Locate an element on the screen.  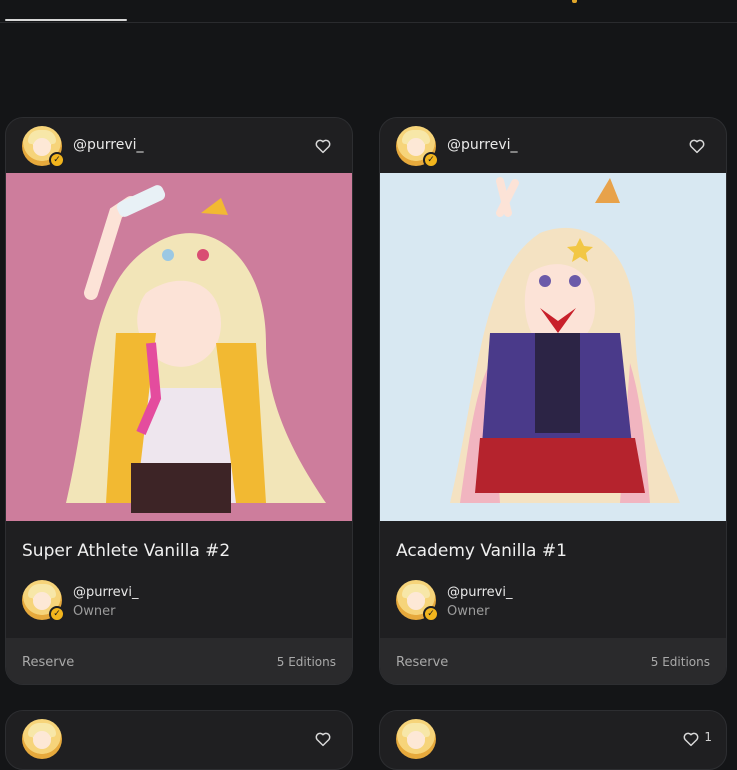
accent-indicator is located at coordinates (574, 1).